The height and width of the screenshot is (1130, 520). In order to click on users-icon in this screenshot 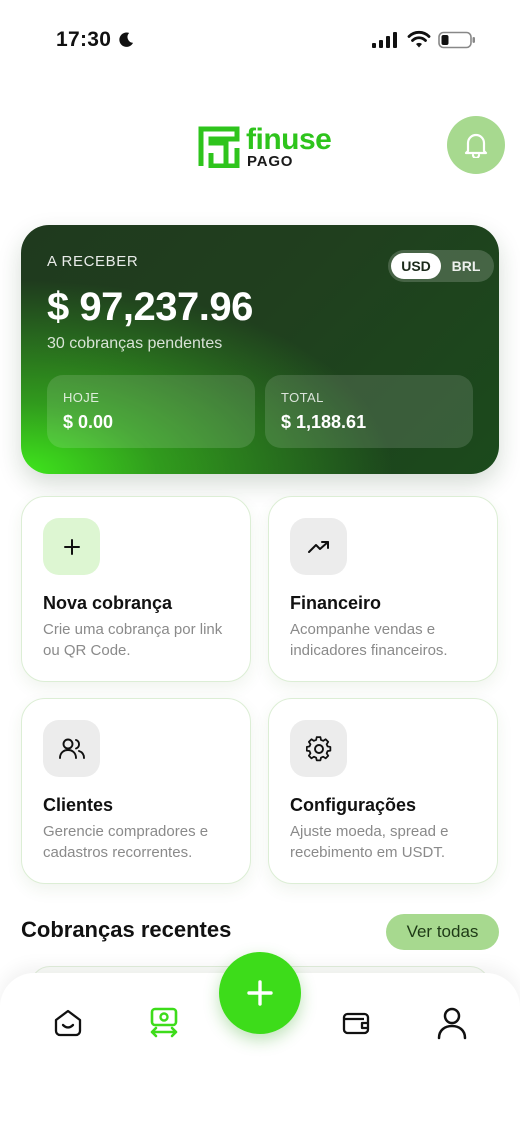, I will do `click(71, 748)`.